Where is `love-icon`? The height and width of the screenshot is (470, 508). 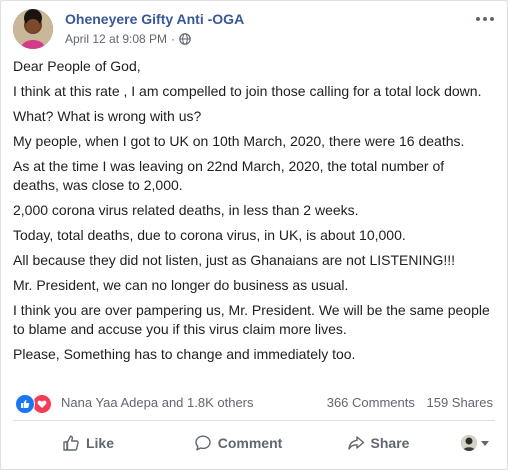
love-icon is located at coordinates (42, 404).